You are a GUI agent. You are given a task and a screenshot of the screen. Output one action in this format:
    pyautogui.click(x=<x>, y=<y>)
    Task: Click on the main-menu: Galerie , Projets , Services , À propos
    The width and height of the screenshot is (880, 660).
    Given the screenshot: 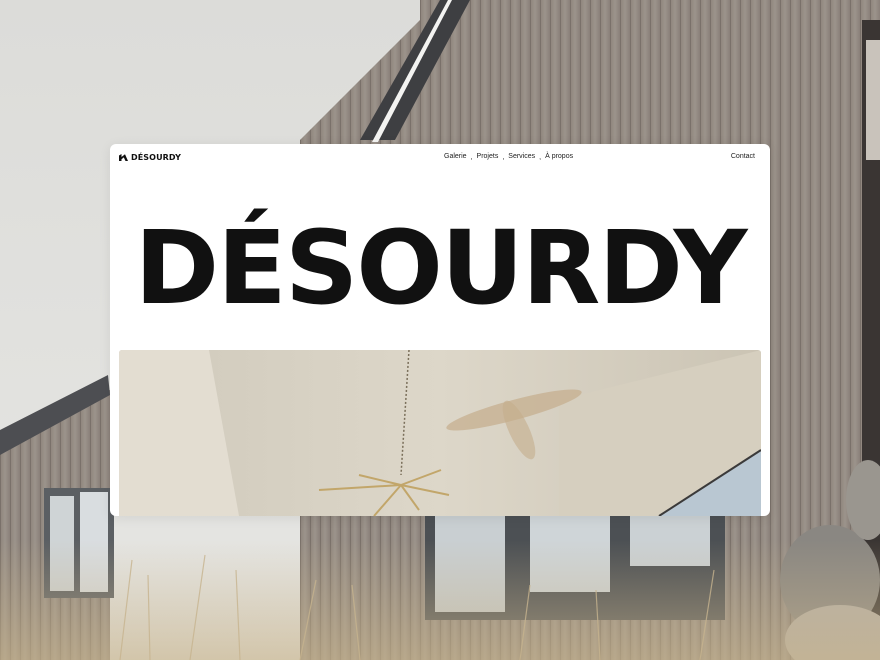 What is the action you would take?
    pyautogui.click(x=508, y=157)
    